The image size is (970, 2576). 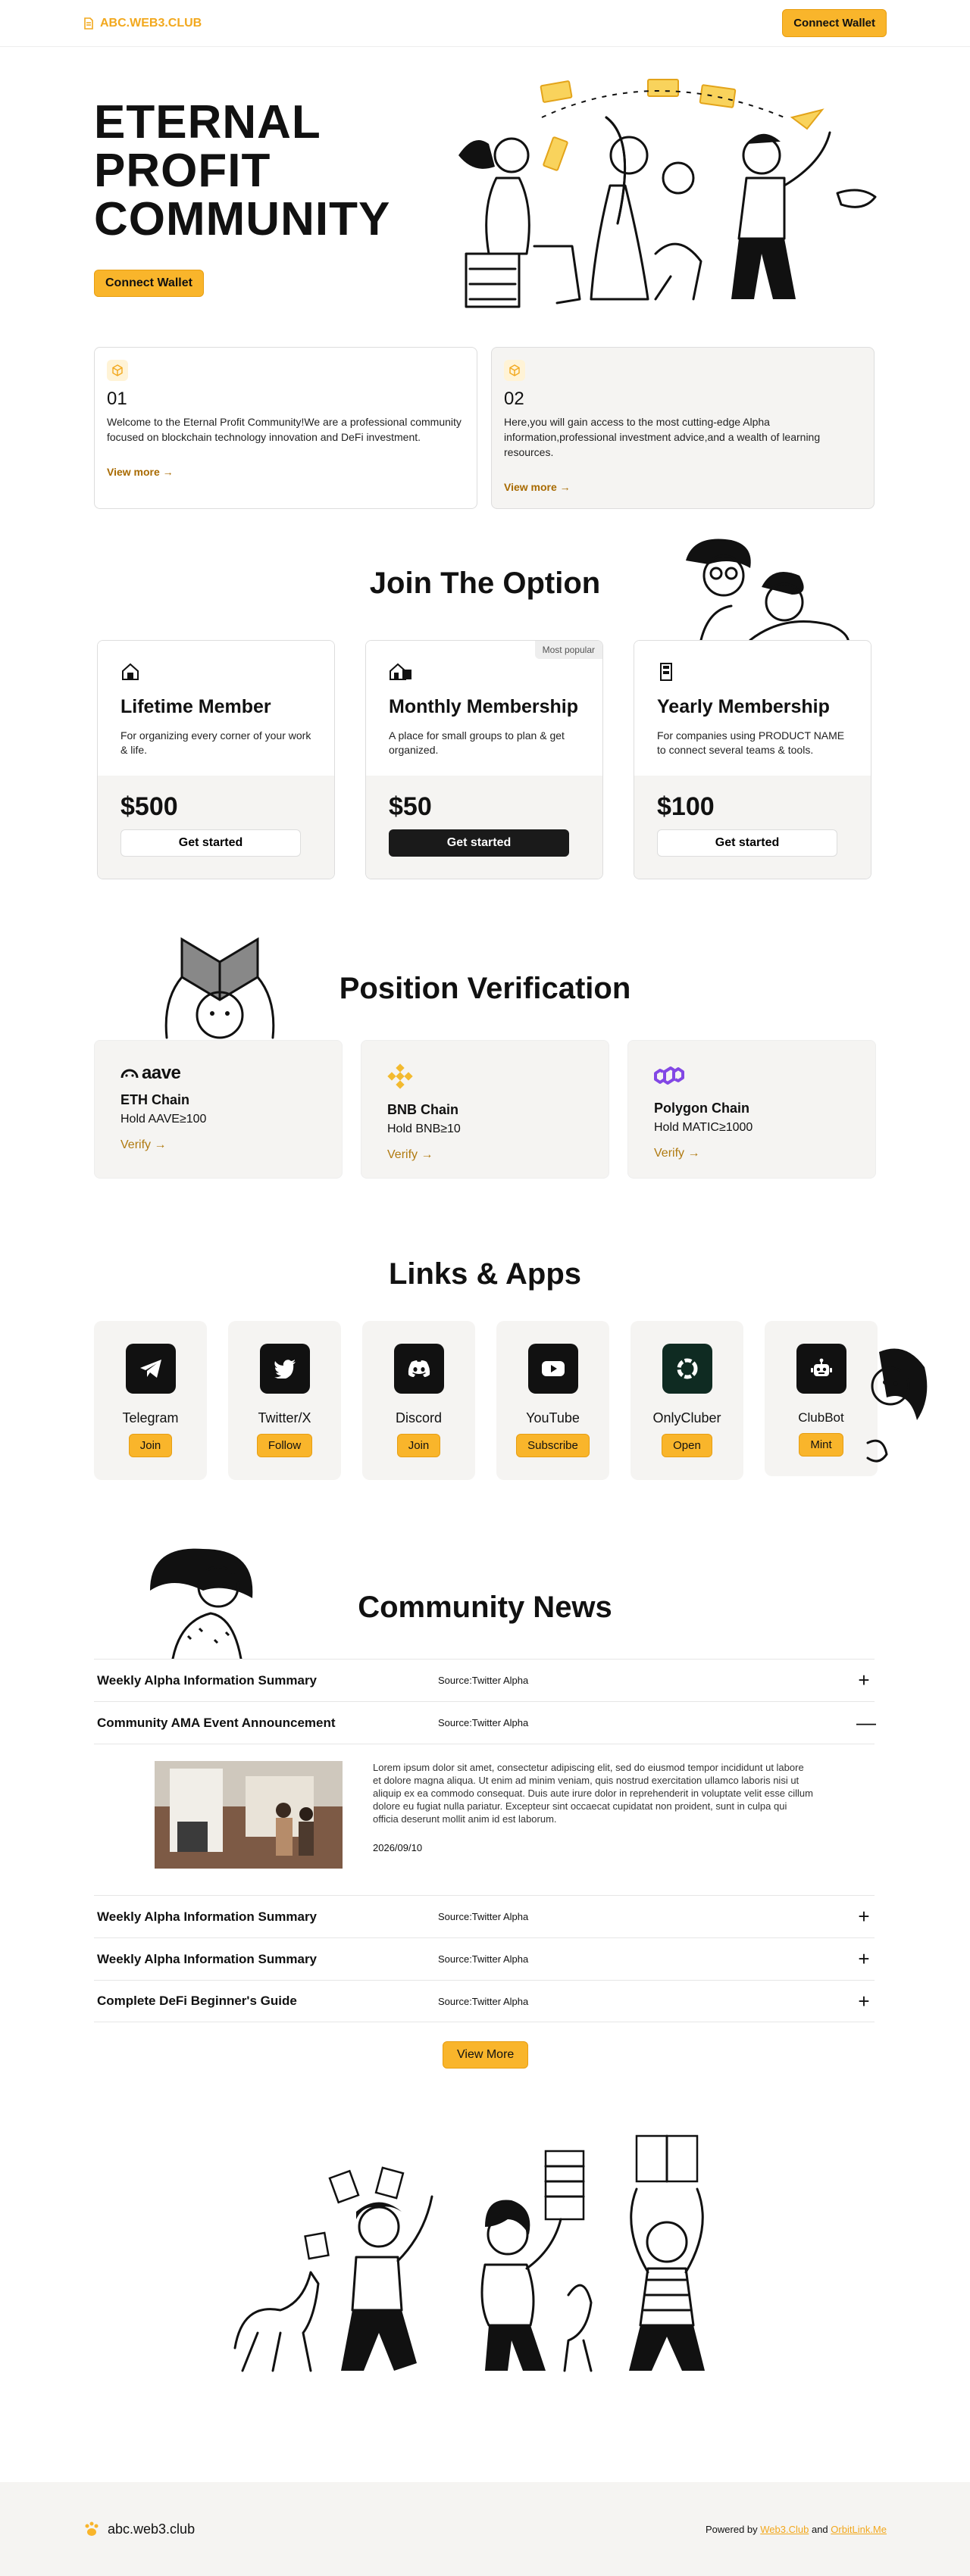 What do you see at coordinates (485, 1607) in the screenshot?
I see `news-title: Community News` at bounding box center [485, 1607].